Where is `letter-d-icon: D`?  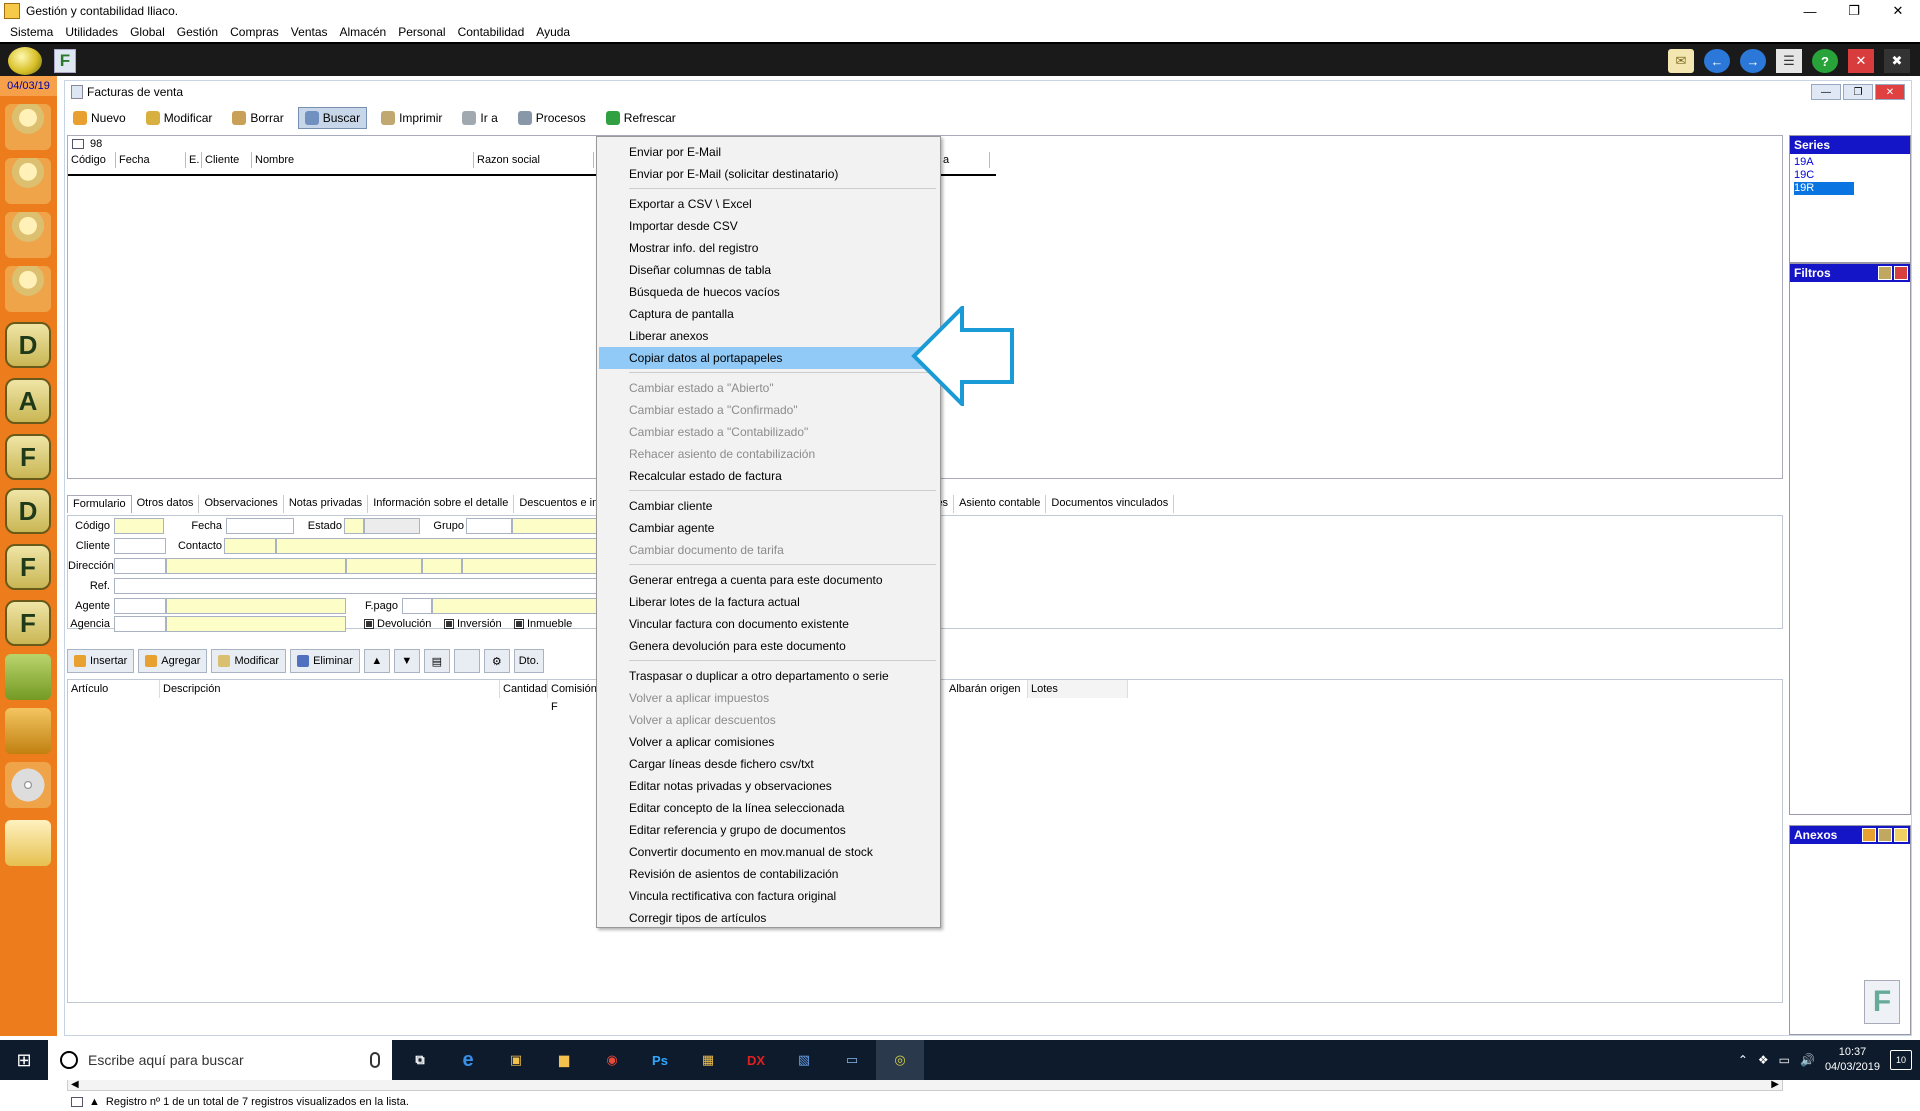 letter-d-icon: D is located at coordinates (28, 345).